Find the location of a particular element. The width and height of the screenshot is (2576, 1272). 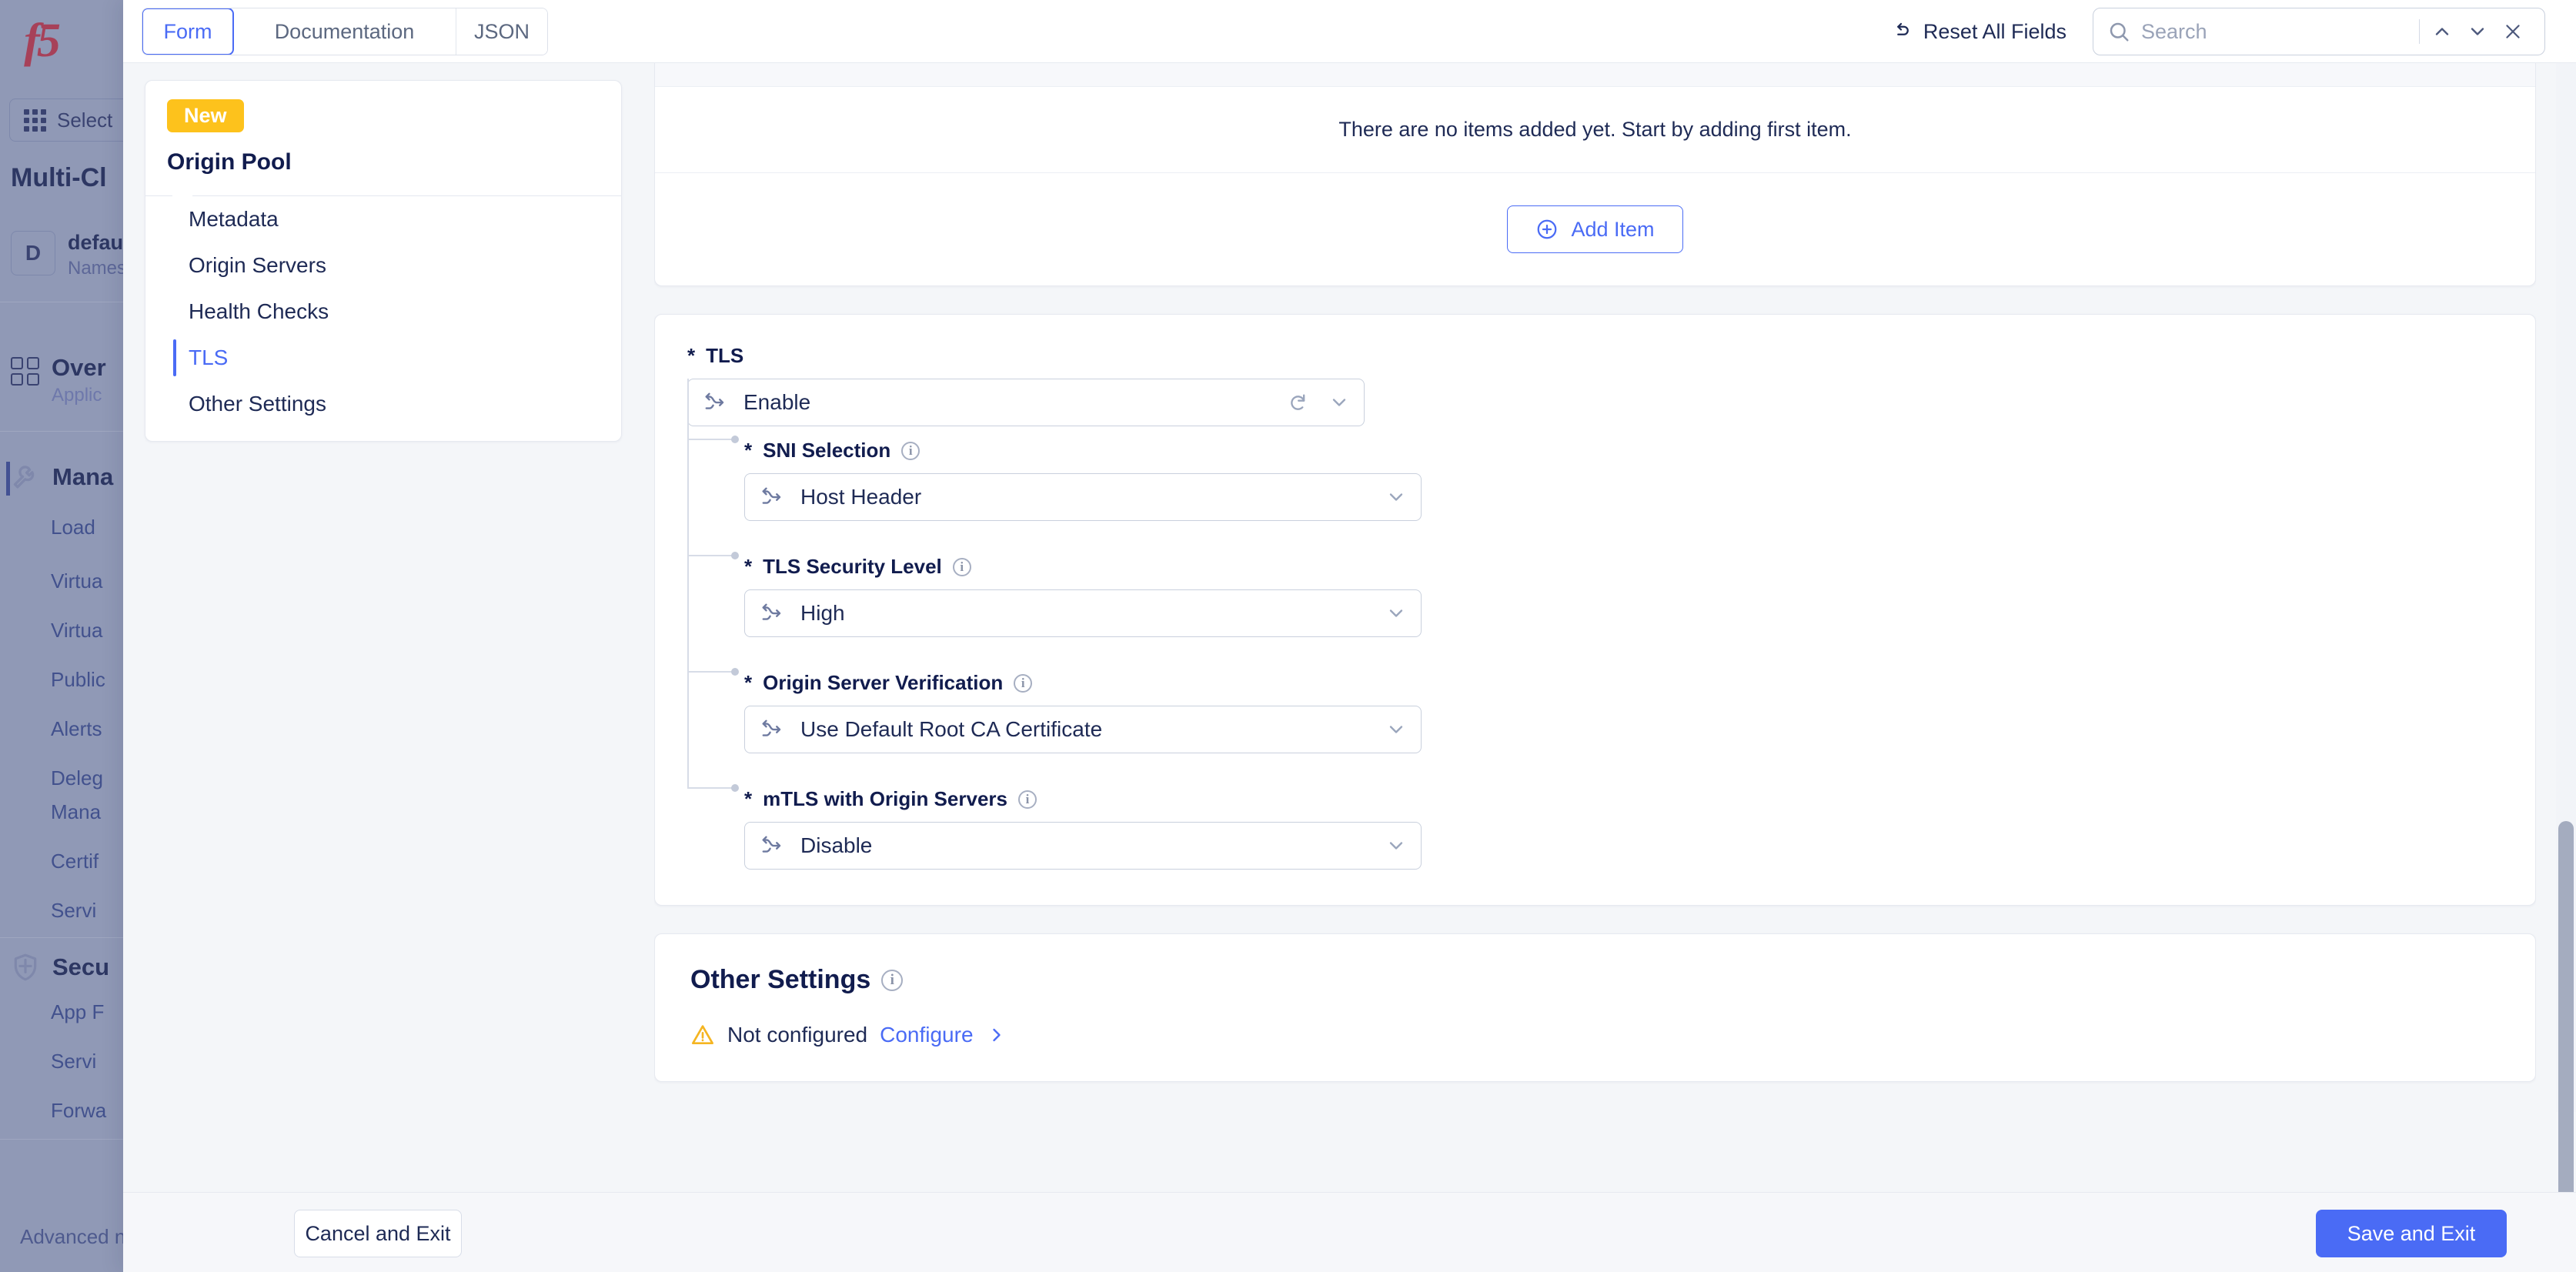

tls-security-level-value: High is located at coordinates (823, 613).